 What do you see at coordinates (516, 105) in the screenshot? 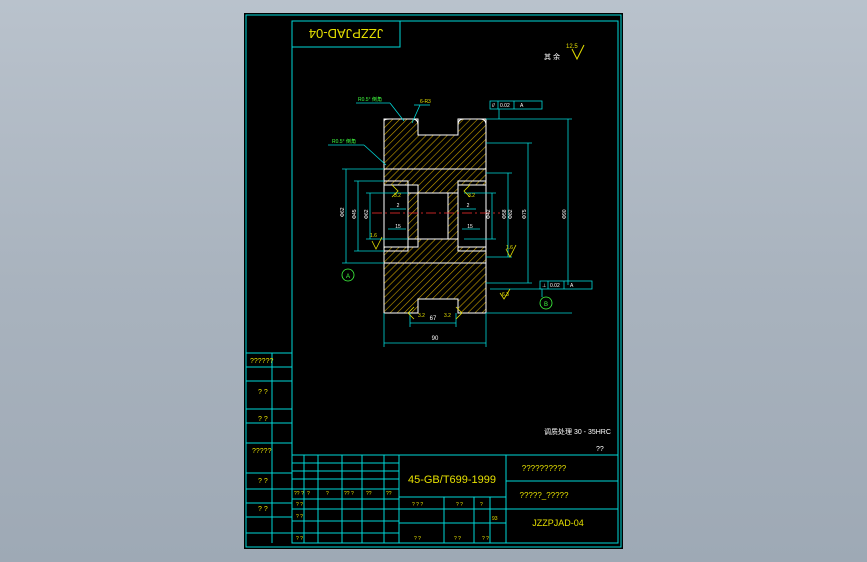
I see `tolerance-frame-top: // 0.02 A` at bounding box center [516, 105].